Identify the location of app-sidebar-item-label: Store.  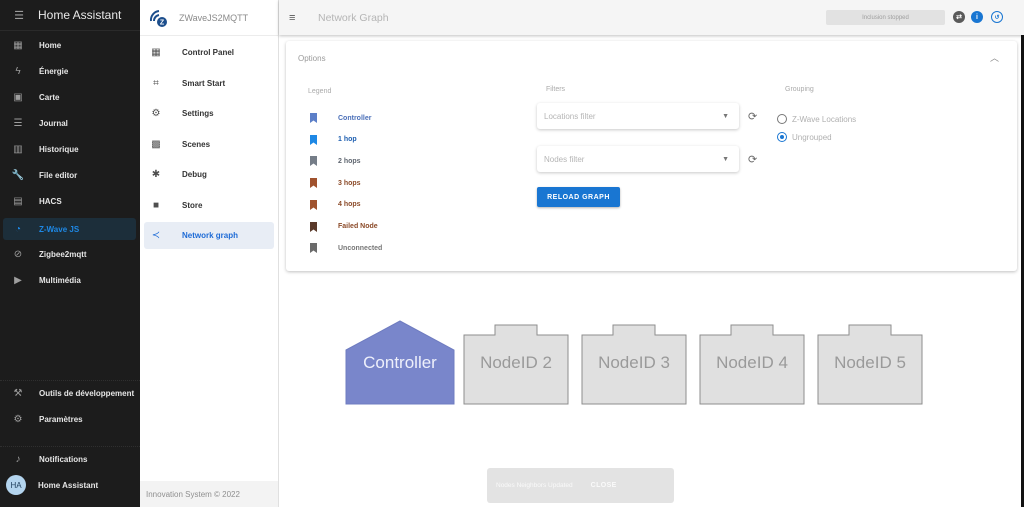
(192, 205).